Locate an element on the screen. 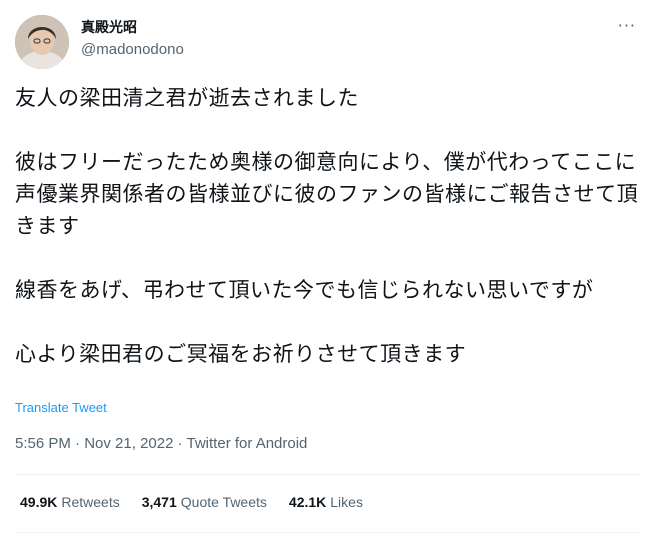  display-name: 真殿光昭 is located at coordinates (132, 28).